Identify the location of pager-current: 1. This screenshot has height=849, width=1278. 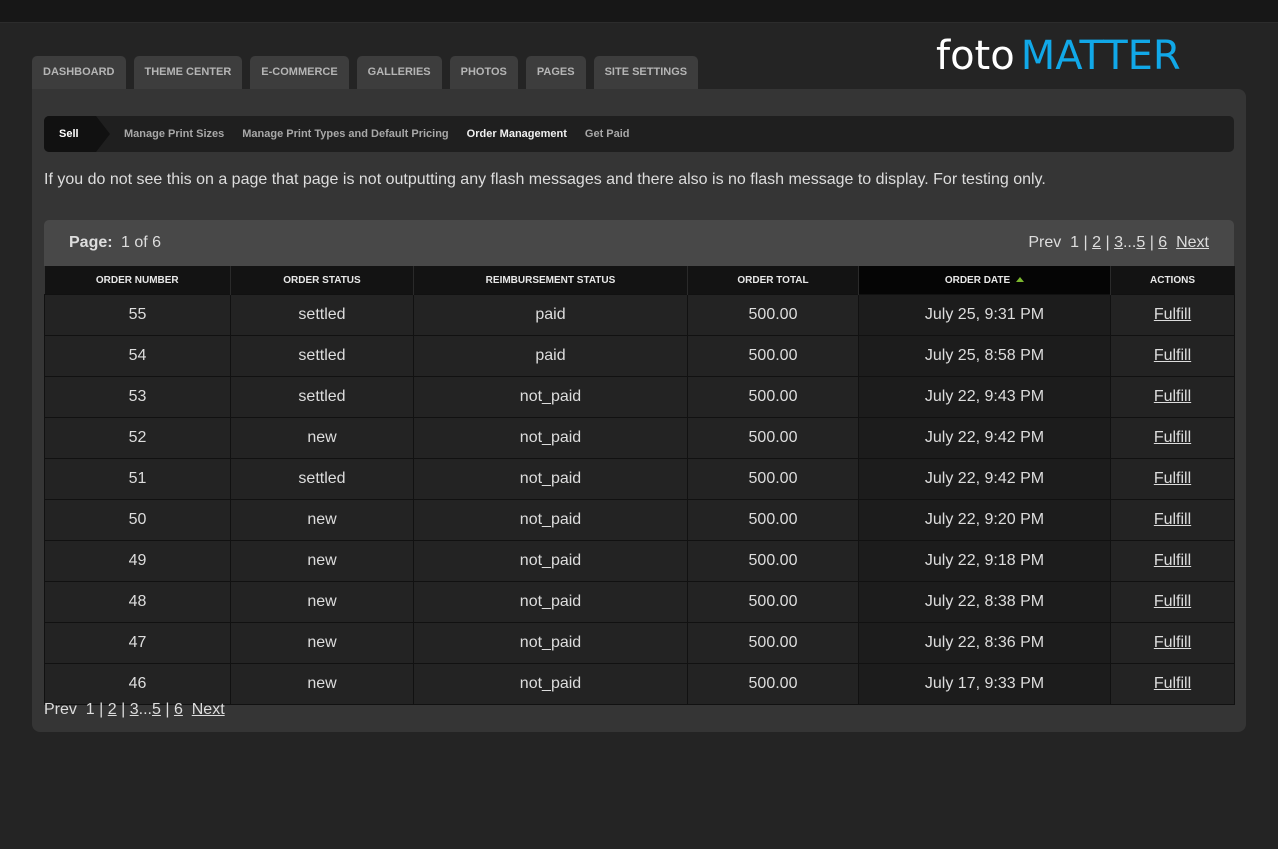
(90, 709).